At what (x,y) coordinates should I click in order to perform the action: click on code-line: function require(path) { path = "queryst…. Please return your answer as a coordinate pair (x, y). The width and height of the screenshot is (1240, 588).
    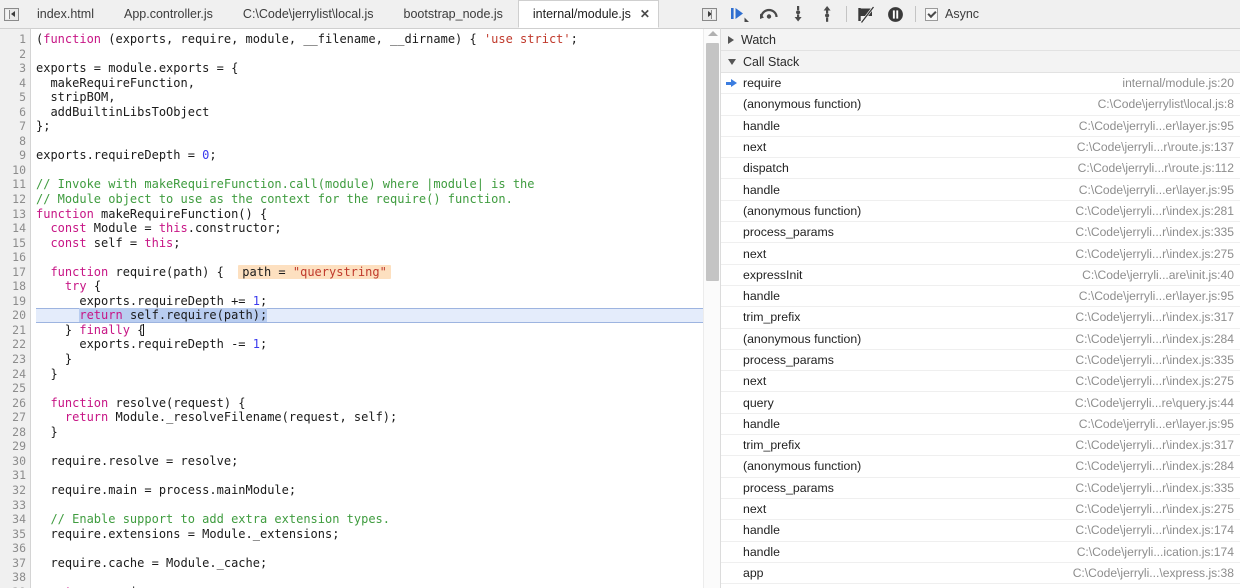
    Looking at the image, I should click on (378, 272).